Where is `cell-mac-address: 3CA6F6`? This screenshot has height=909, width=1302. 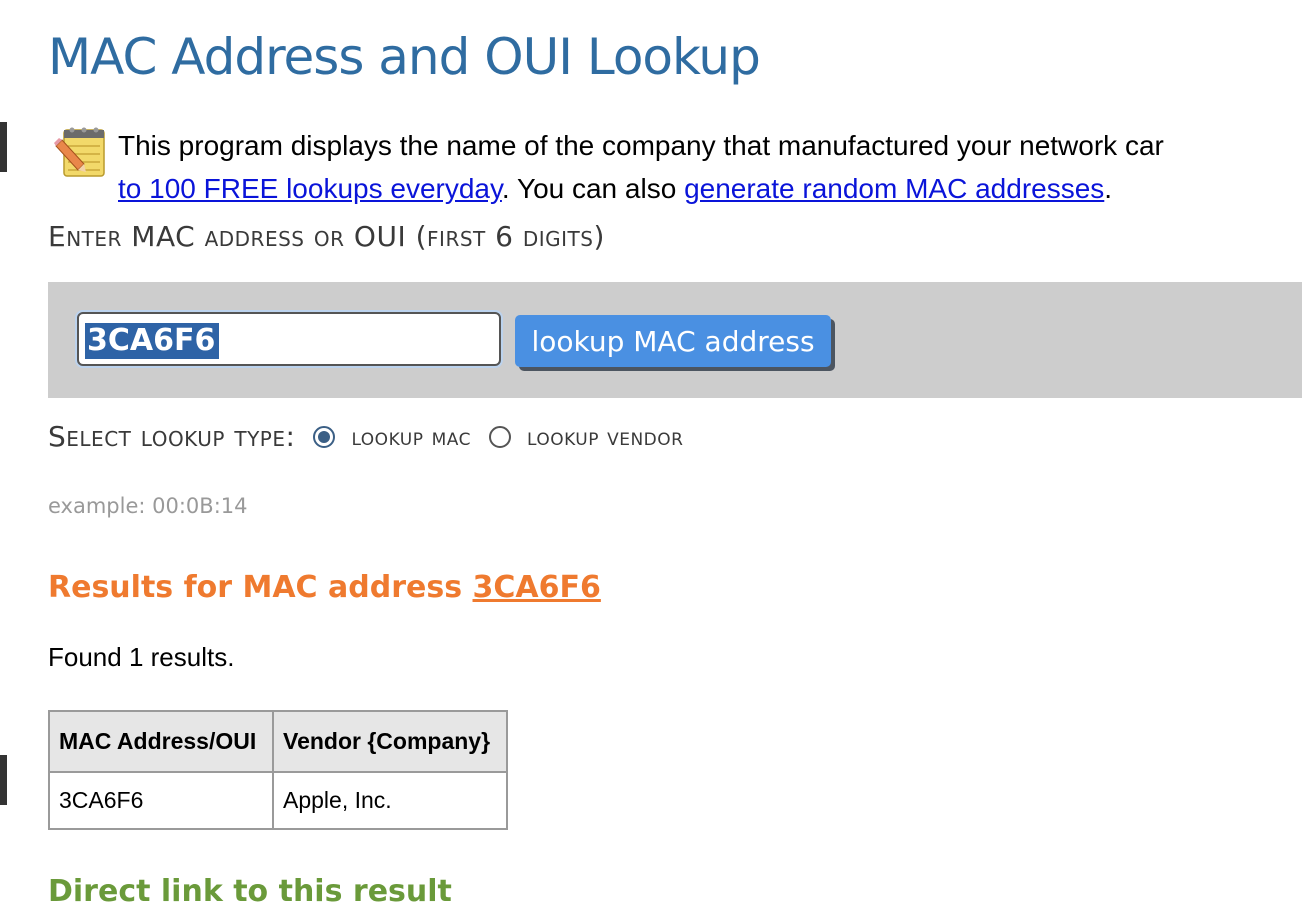 cell-mac-address: 3CA6F6 is located at coordinates (161, 800).